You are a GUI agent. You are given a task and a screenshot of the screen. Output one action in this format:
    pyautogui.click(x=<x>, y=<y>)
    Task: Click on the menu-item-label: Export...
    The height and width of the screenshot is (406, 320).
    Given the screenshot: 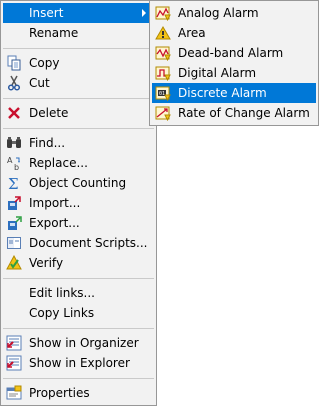 What is the action you would take?
    pyautogui.click(x=54, y=223)
    